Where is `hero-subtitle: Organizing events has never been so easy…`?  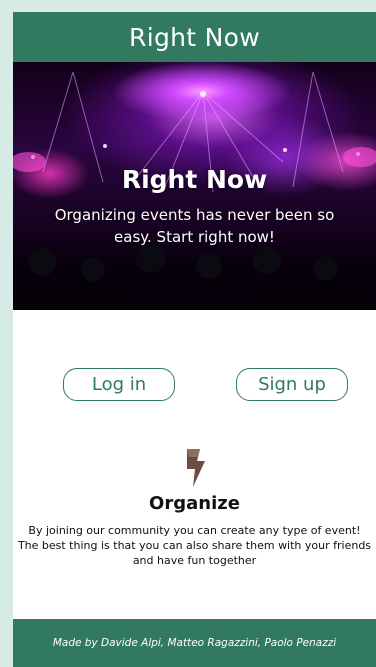
hero-subtitle: Organizing events has never been so easy… is located at coordinates (194, 225).